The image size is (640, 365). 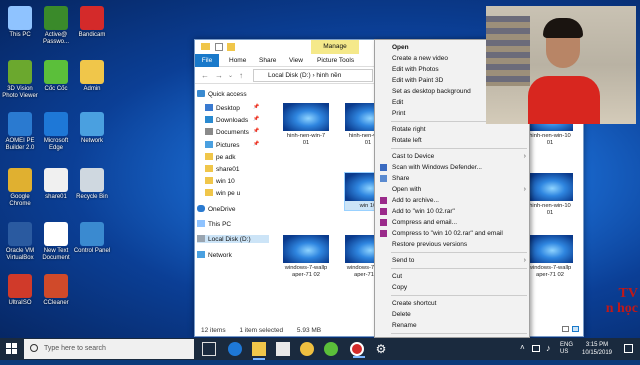 I want to click on desktop-icon: Admin, so click(x=92, y=76).